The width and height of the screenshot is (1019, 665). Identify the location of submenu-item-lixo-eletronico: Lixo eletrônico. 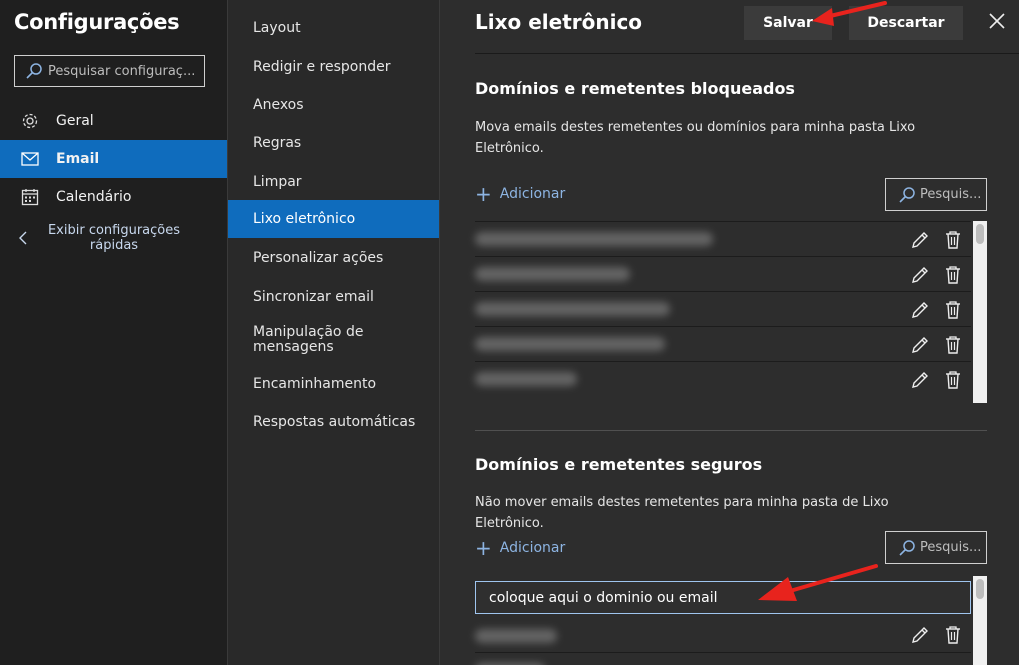
(334, 219).